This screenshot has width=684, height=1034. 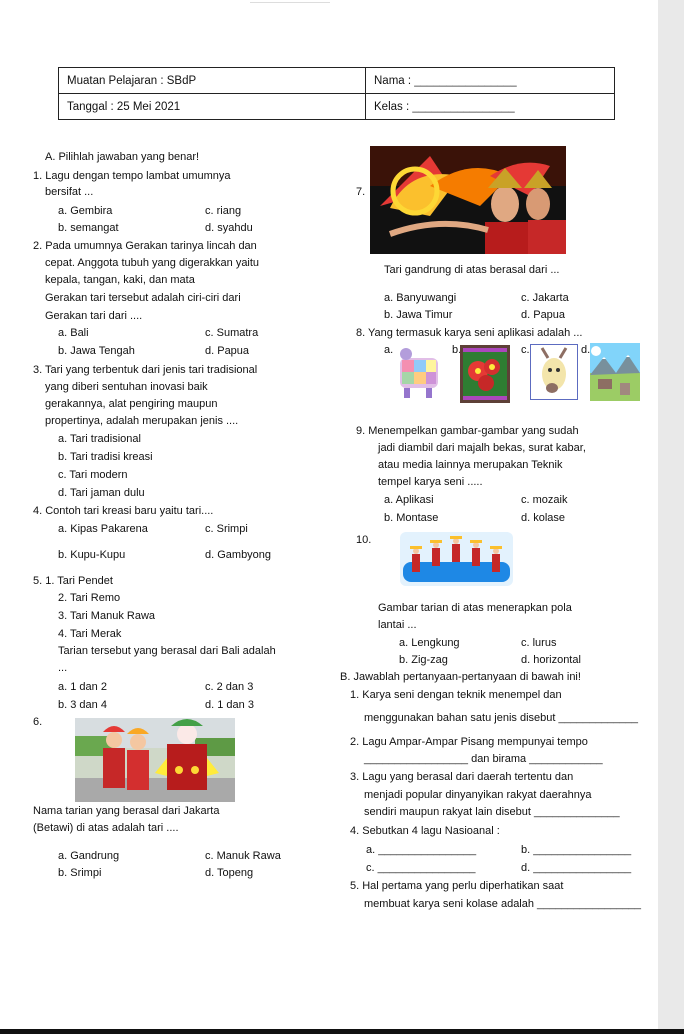 I want to click on q5-option-c: c. 2 dan 3, so click(x=229, y=687).